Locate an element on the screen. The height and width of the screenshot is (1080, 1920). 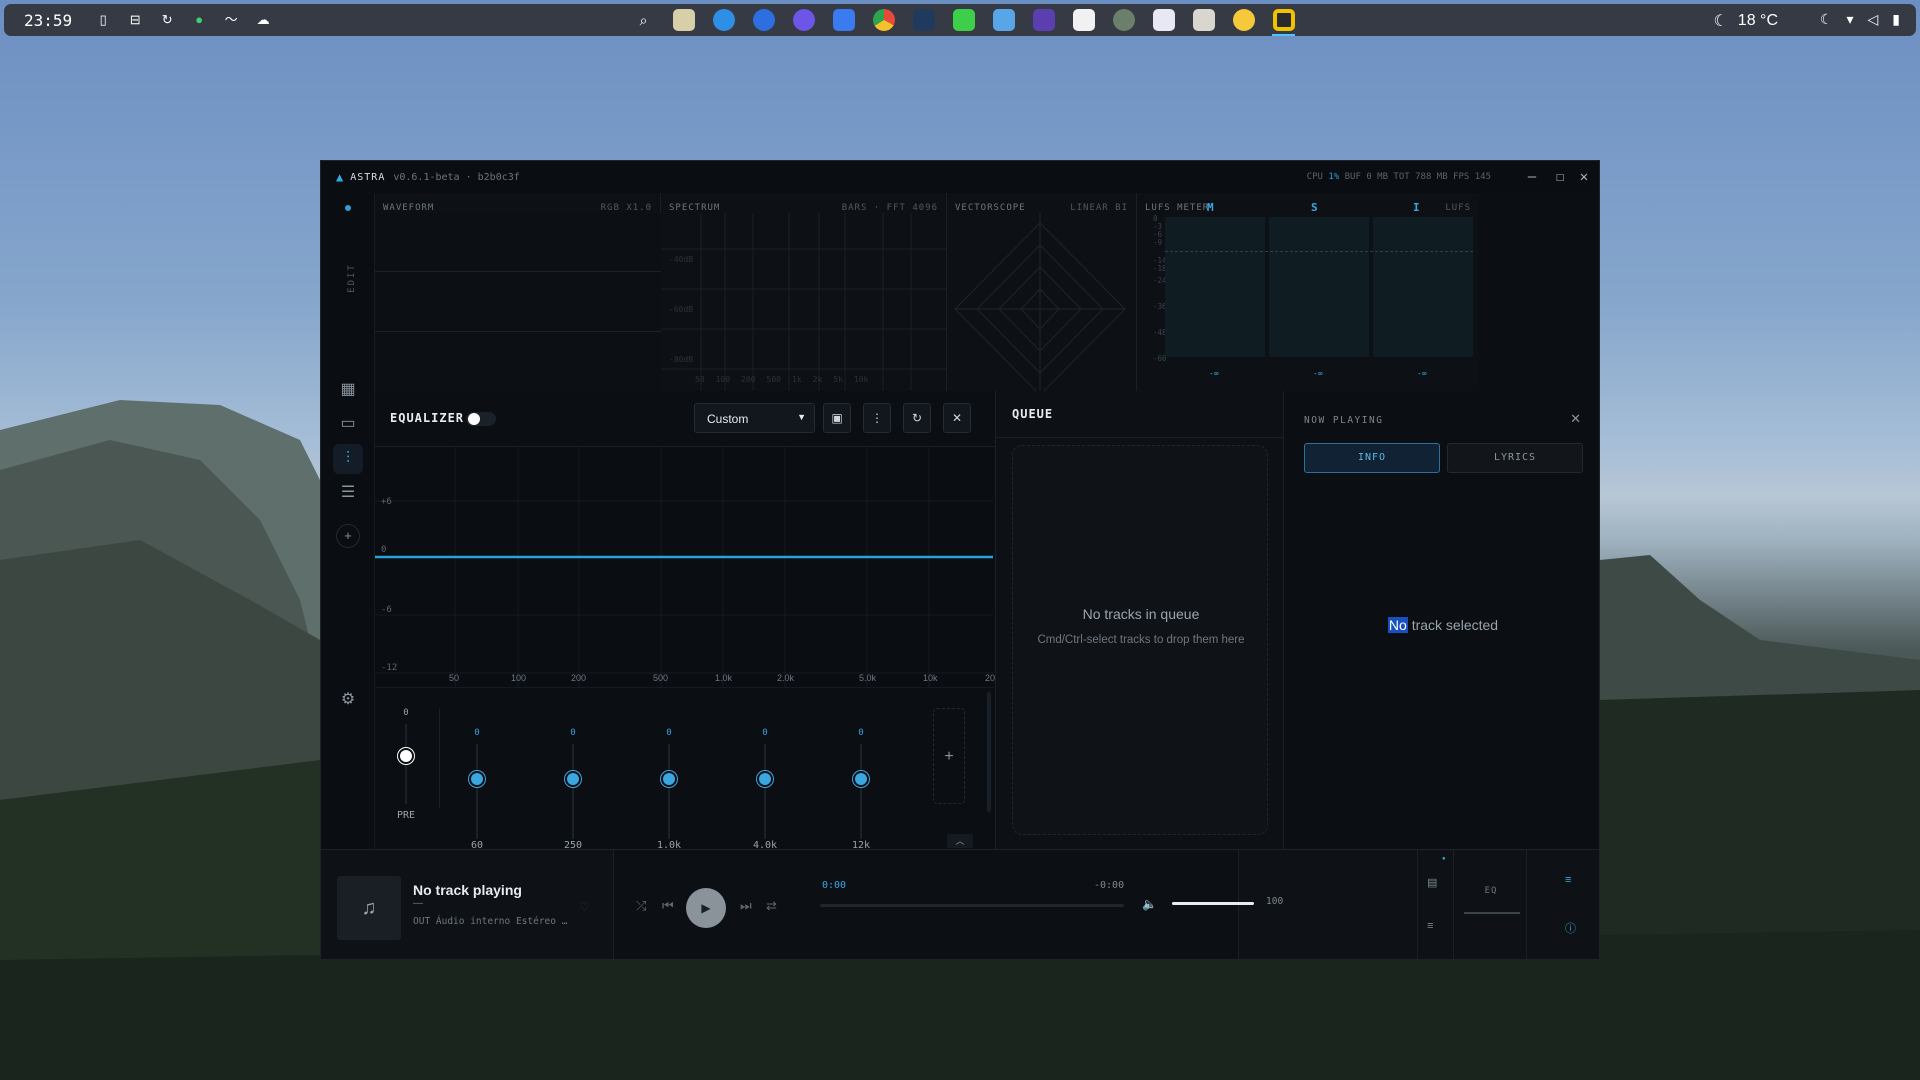
wifi-icon: ▾ is located at coordinates (1849, 19).